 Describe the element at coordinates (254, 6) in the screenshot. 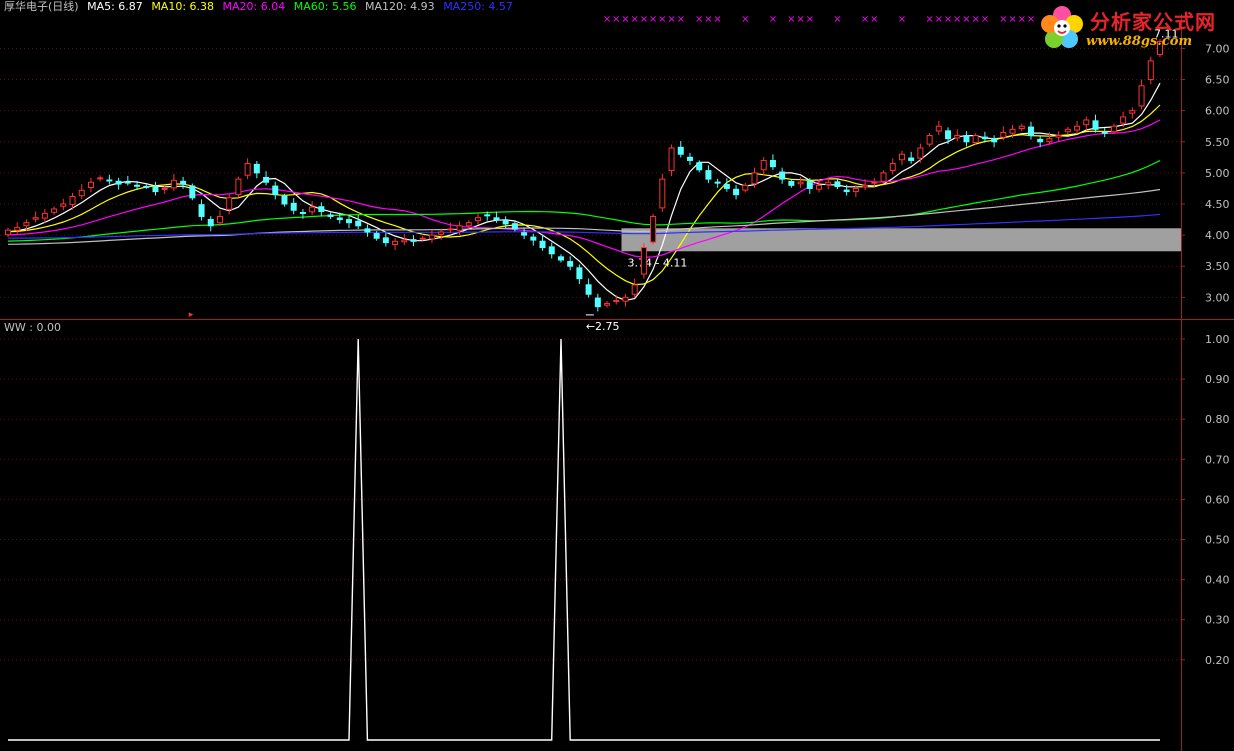

I see `ma20-value: MA20: 6.04` at that location.